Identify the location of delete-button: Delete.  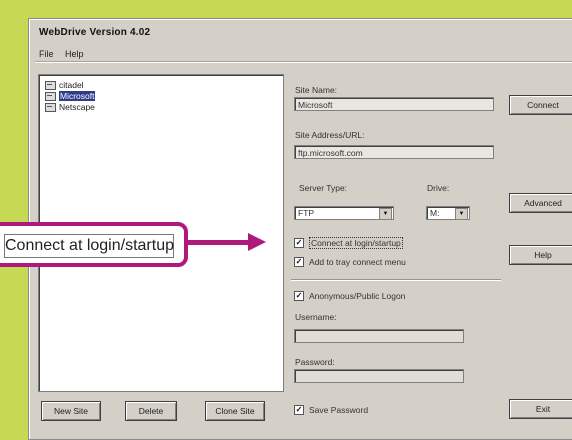
(151, 411).